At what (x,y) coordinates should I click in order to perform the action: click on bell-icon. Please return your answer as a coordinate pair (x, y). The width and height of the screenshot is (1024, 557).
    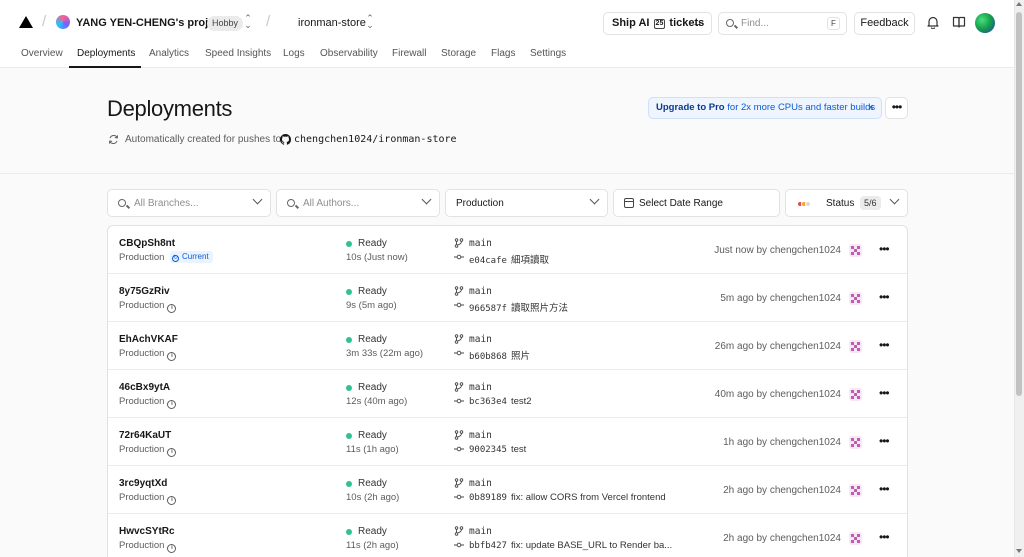
    Looking at the image, I should click on (933, 22).